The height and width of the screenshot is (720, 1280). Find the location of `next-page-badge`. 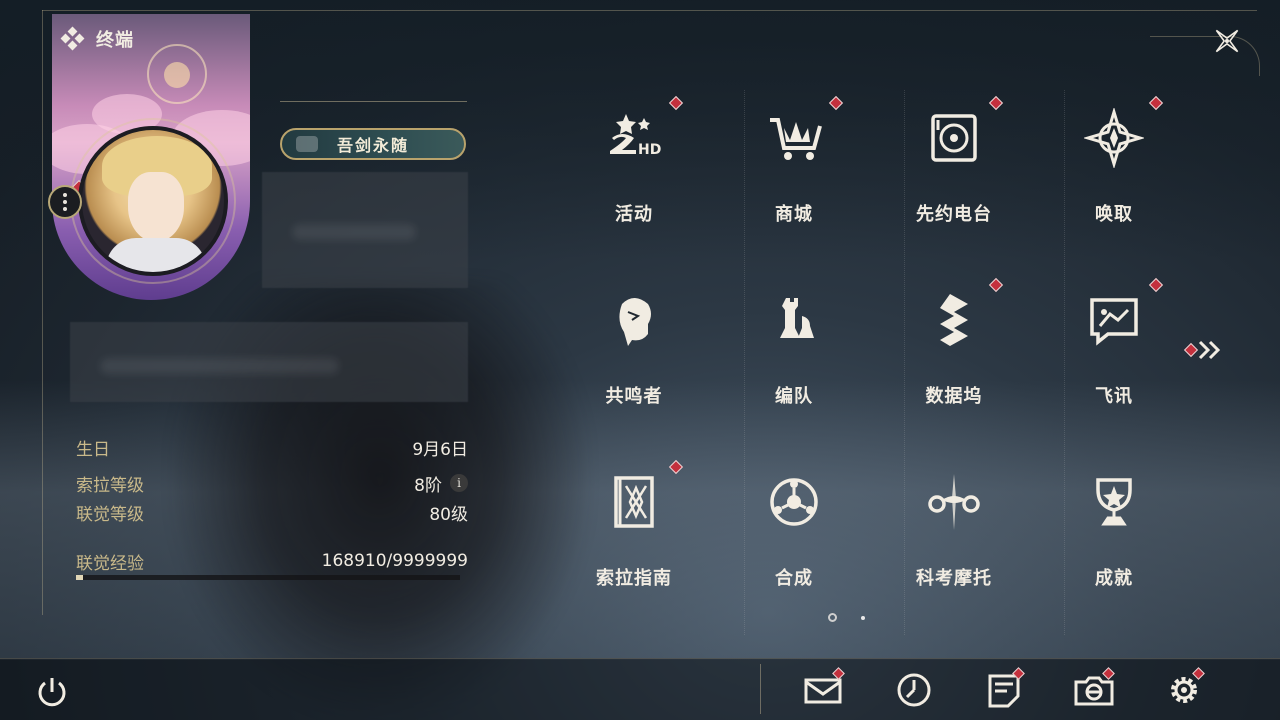

next-page-badge is located at coordinates (1191, 350).